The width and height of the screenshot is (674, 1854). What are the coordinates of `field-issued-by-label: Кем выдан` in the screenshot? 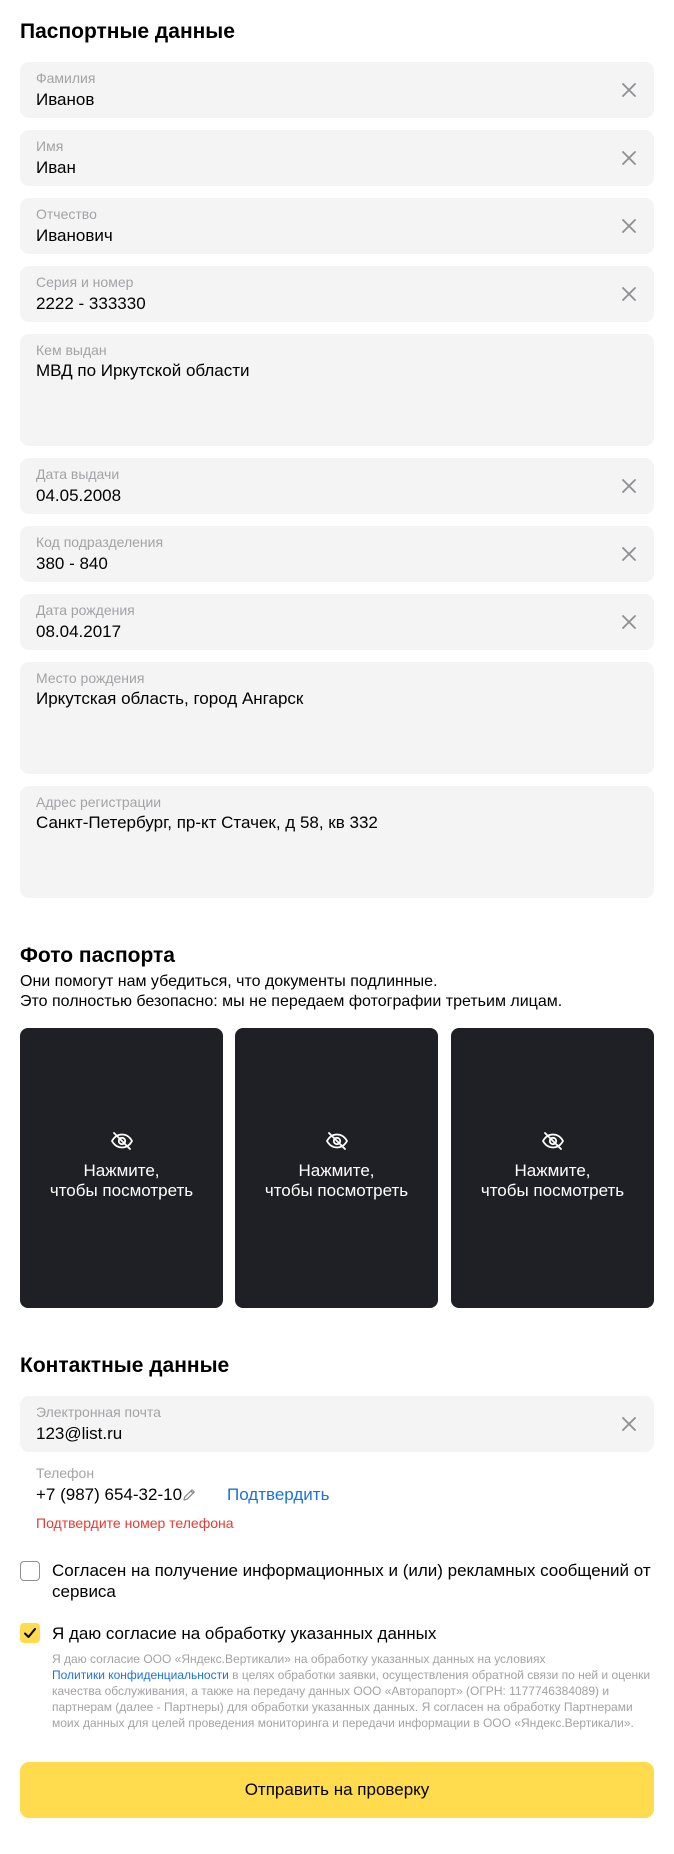 It's located at (71, 350).